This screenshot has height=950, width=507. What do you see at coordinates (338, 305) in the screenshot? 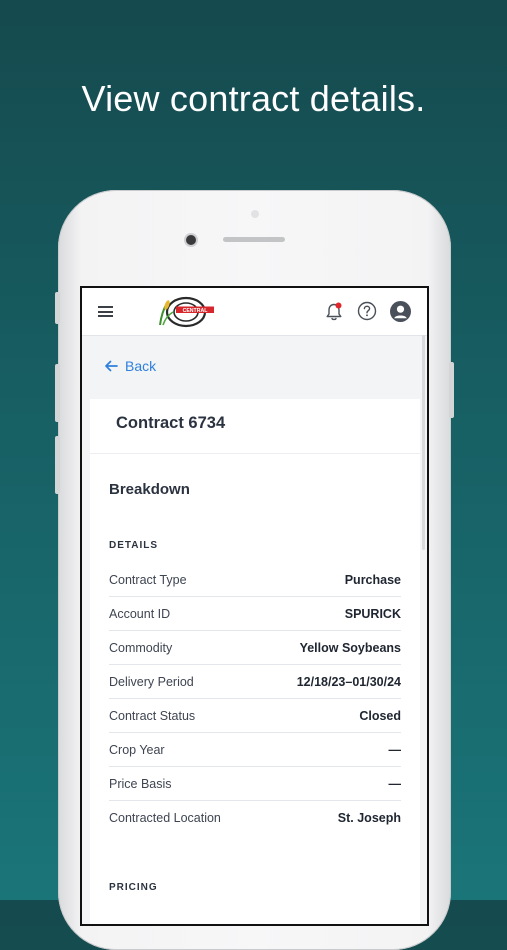
I see `notification-dot` at bounding box center [338, 305].